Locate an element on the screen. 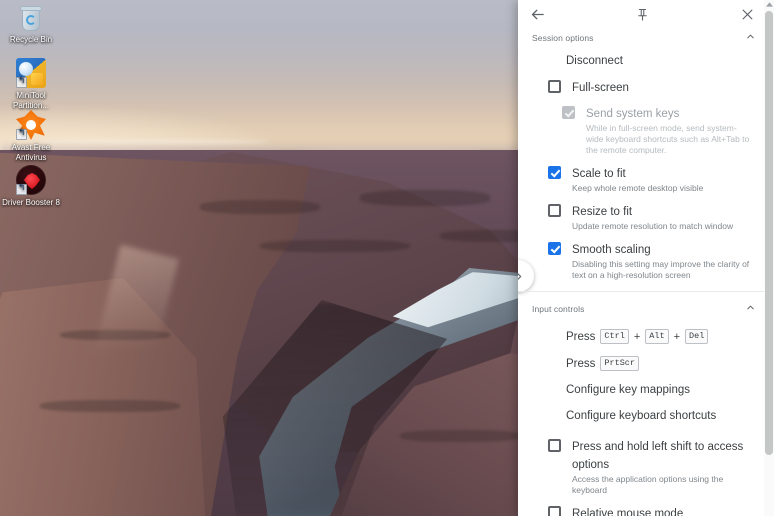 The height and width of the screenshot is (516, 774). back-button is located at coordinates (537, 14).